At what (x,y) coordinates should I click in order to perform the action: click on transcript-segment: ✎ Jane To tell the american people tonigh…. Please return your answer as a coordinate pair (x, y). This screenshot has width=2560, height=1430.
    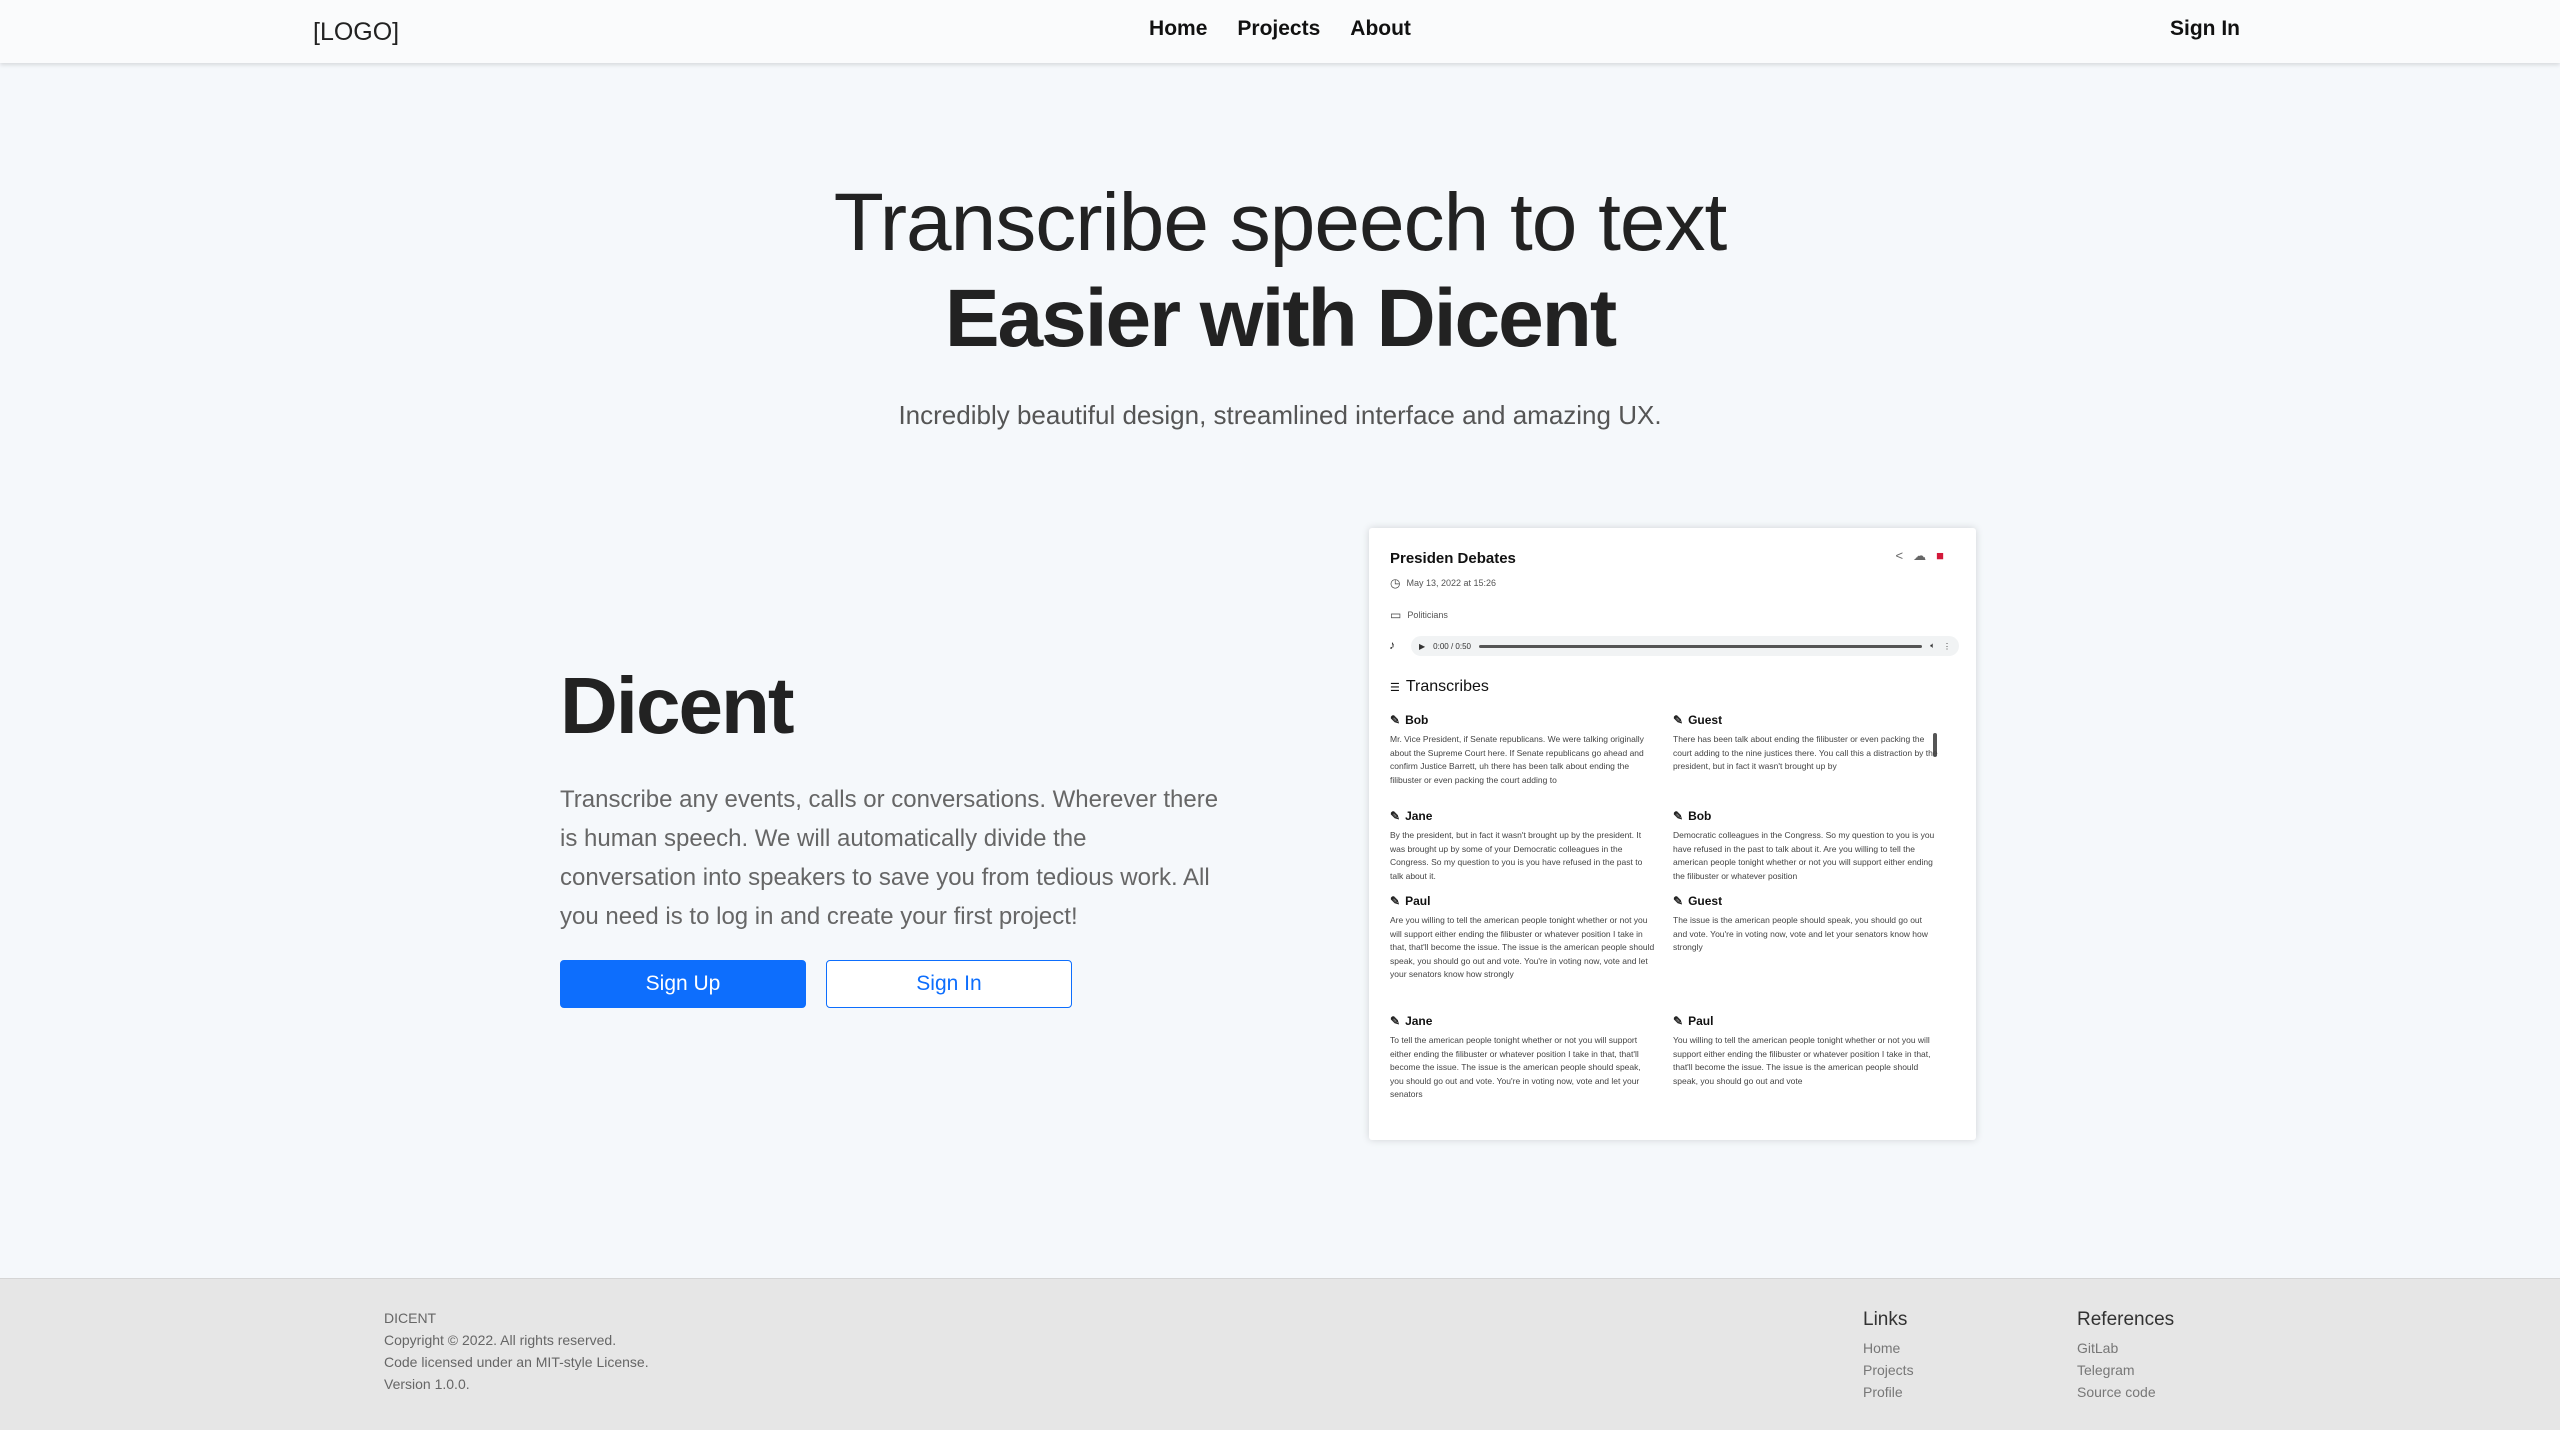
    Looking at the image, I should click on (1522, 1058).